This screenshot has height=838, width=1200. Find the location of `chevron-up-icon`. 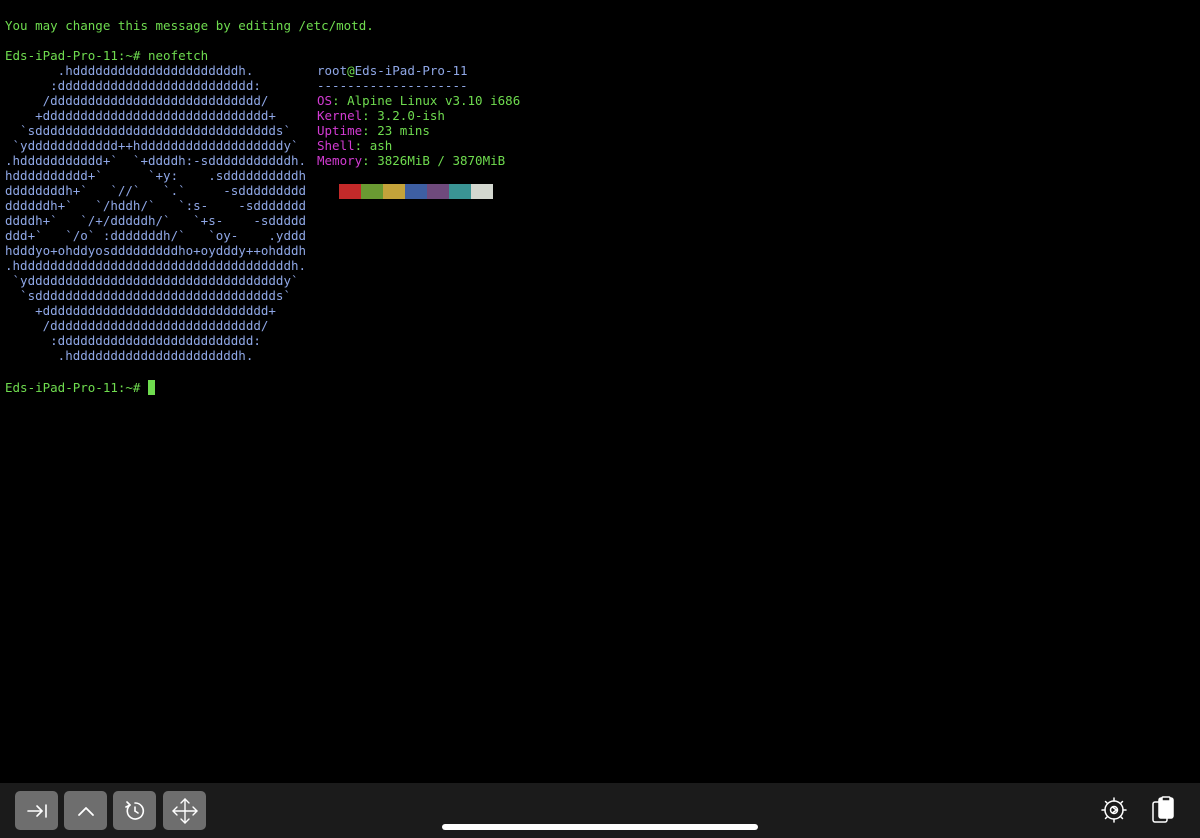

chevron-up-icon is located at coordinates (86, 811).